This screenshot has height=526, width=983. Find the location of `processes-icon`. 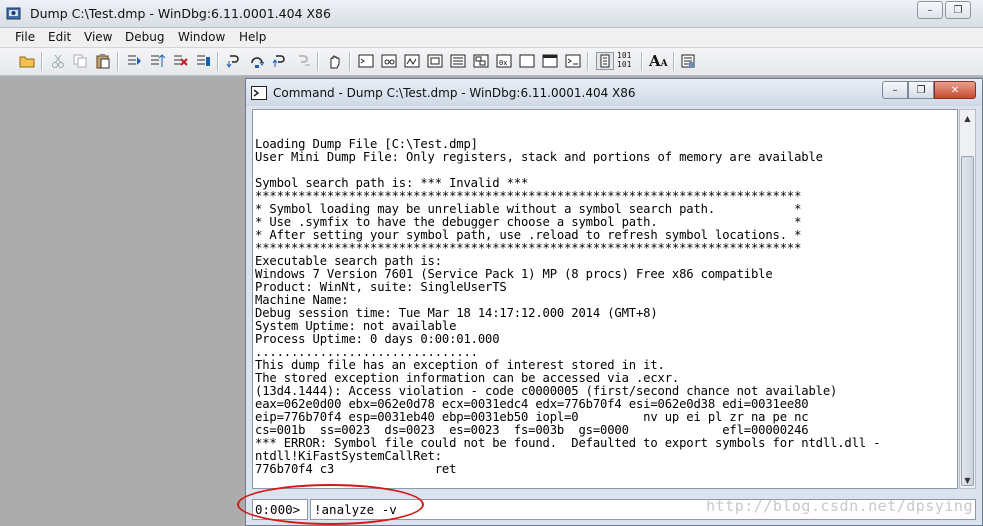

processes-icon is located at coordinates (550, 61).